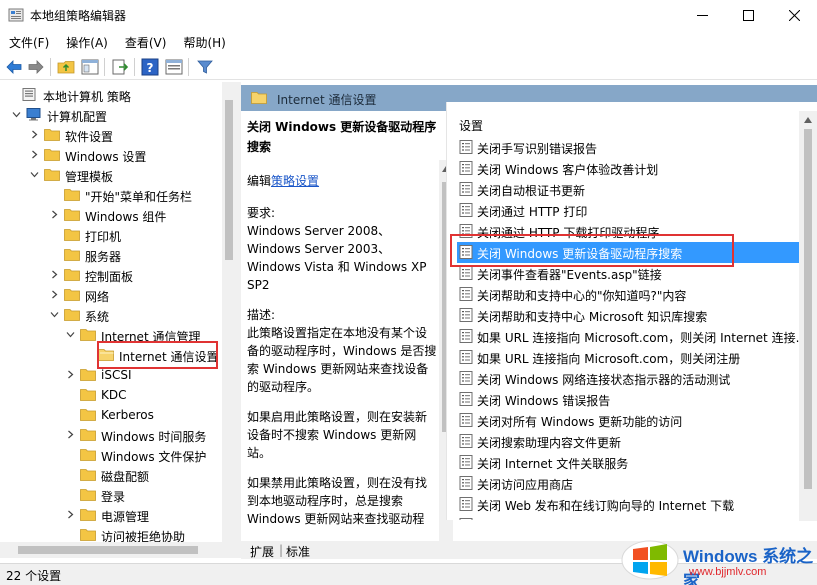  I want to click on tree-item: Kerberos, so click(111, 415).